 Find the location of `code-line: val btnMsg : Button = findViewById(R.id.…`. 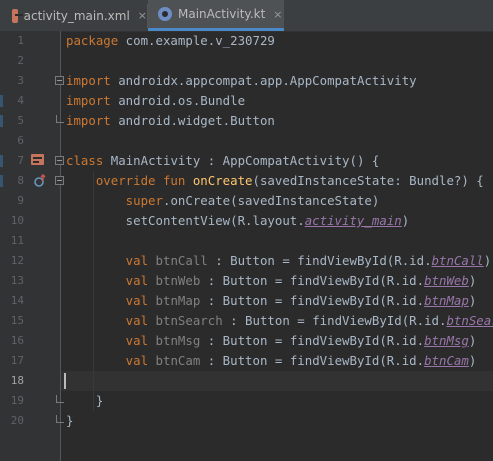

code-line: val btnMsg : Button = findViewById(R.id.… is located at coordinates (271, 341).